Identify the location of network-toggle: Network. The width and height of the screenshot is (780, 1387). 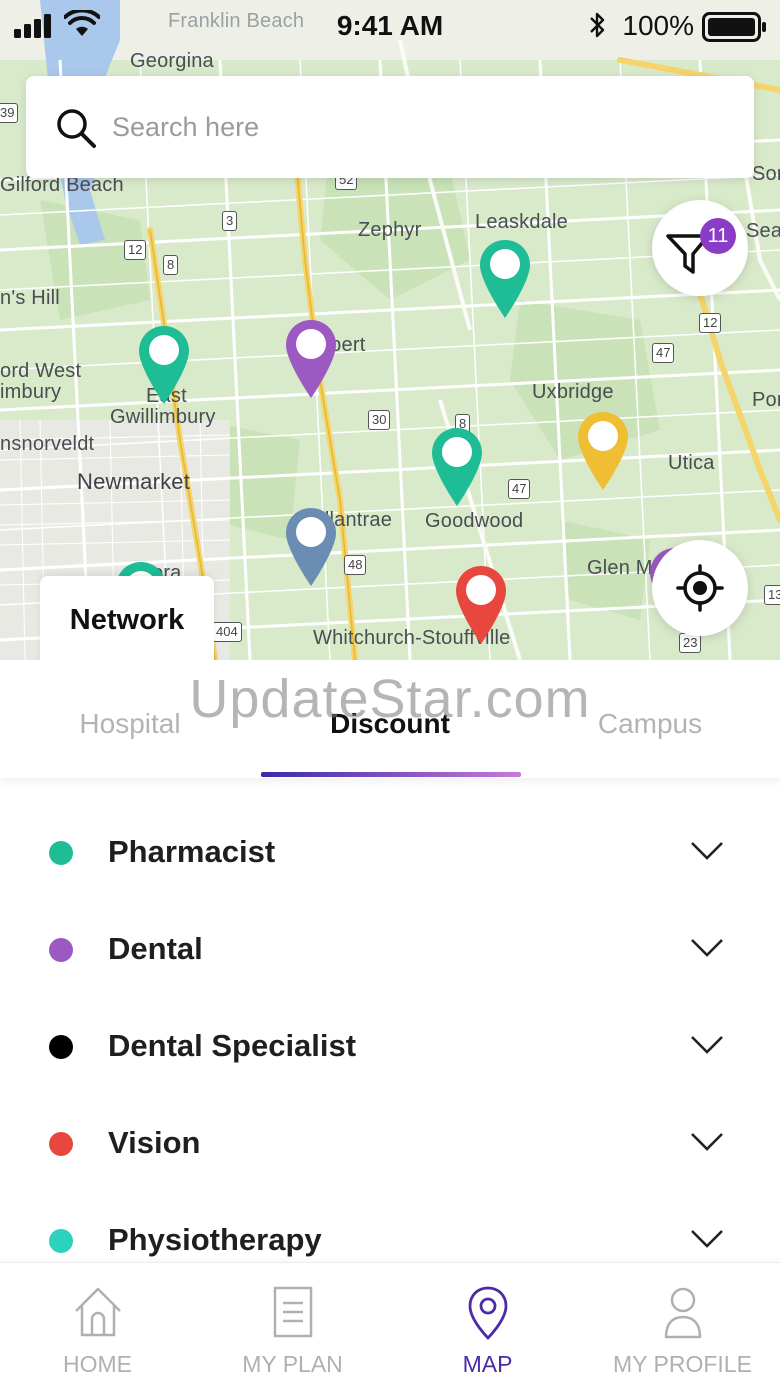
(127, 621).